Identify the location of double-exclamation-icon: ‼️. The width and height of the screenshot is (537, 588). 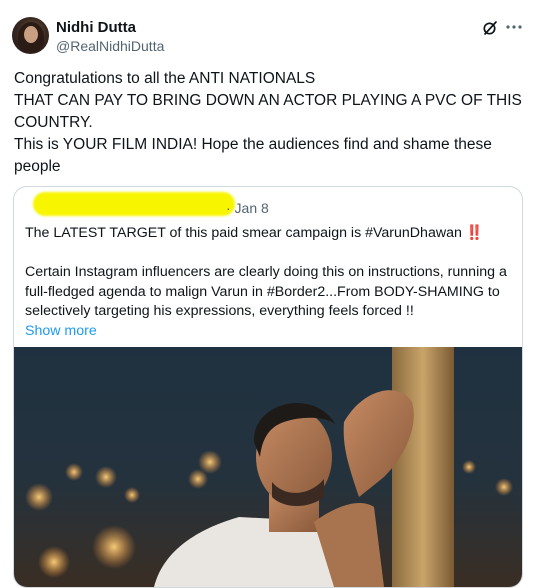
(474, 233).